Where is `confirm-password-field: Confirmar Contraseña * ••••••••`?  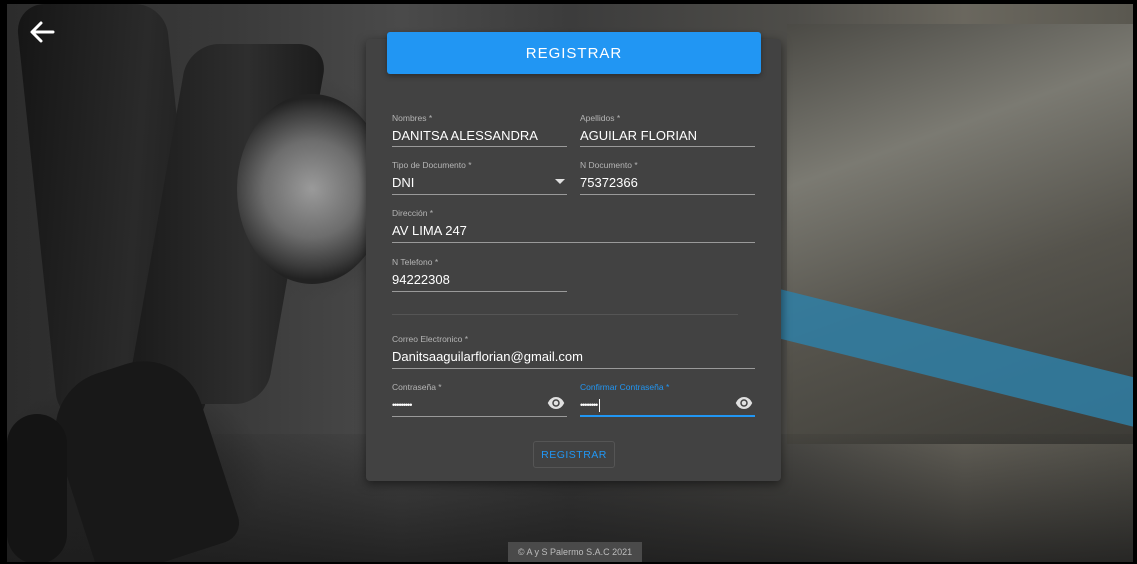 confirm-password-field: Confirmar Contraseña * •••••••• is located at coordinates (667, 399).